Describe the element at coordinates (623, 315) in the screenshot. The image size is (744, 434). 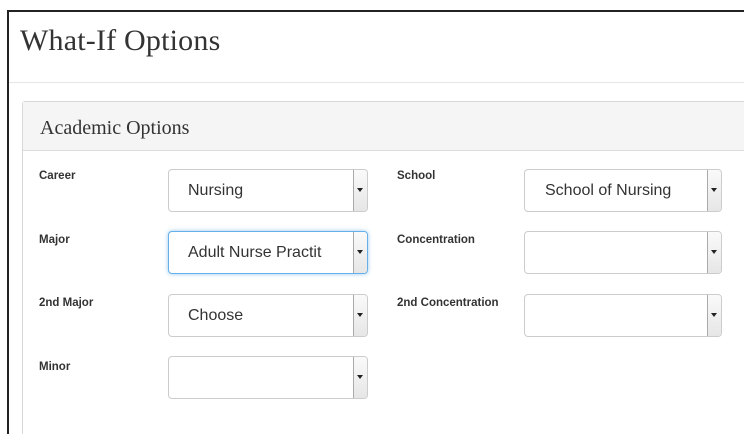
I see `second-concentration-select` at that location.